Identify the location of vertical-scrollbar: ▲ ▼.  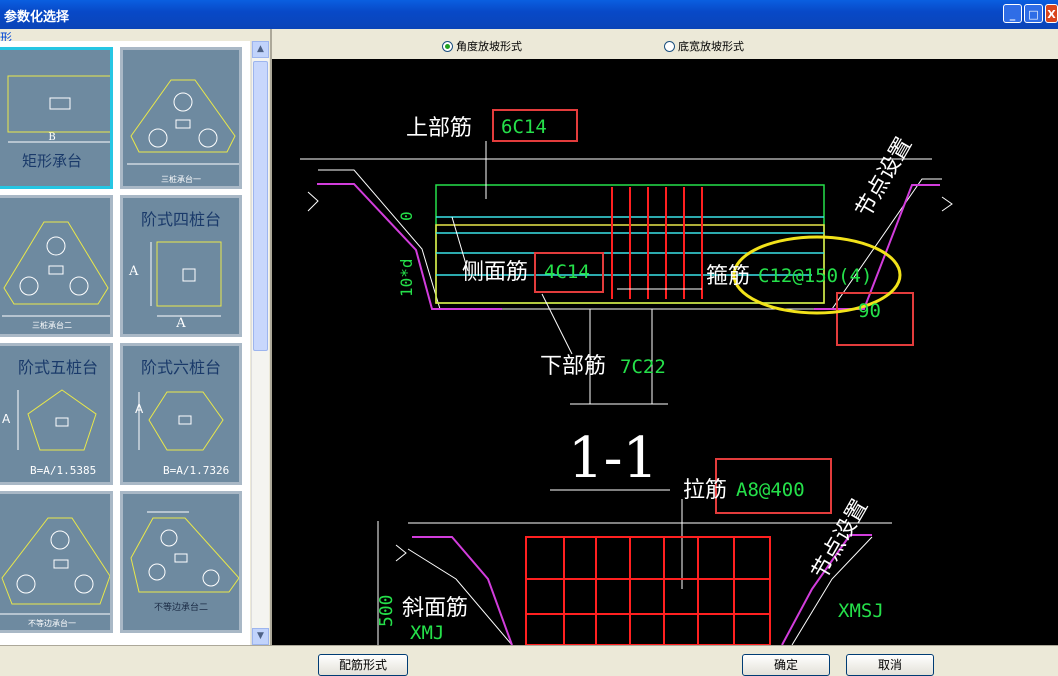
(260, 343).